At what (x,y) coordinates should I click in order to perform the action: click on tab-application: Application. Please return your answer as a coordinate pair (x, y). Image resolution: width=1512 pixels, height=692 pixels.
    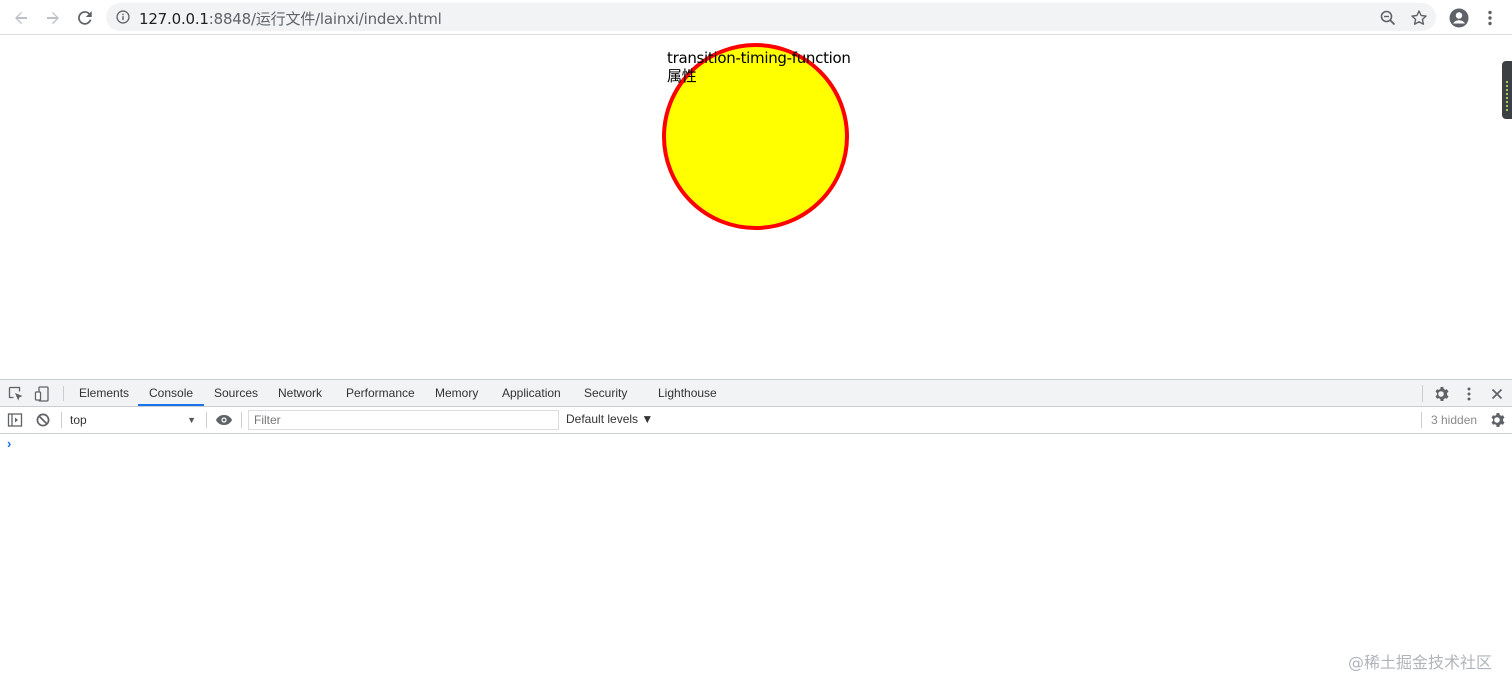
    Looking at the image, I should click on (531, 393).